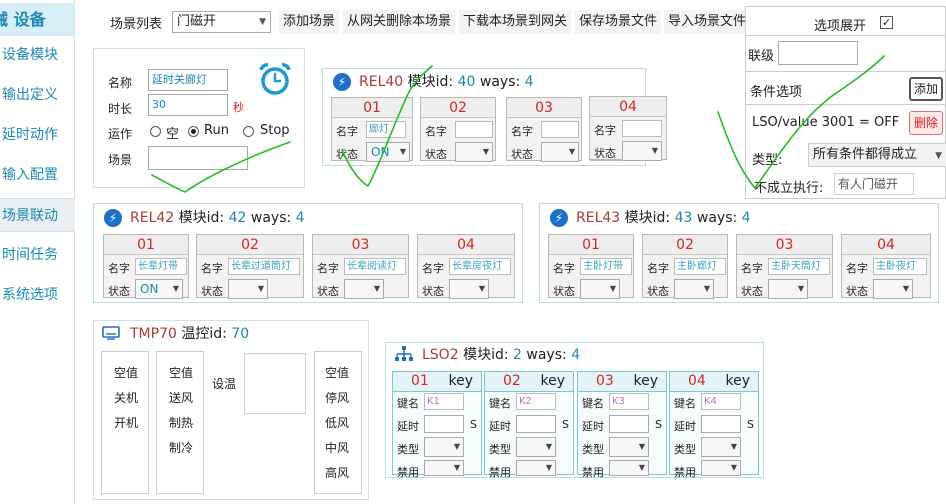 This screenshot has width=946, height=504. Describe the element at coordinates (188, 80) in the screenshot. I see `scene-name-input: 延时关廊灯` at that location.